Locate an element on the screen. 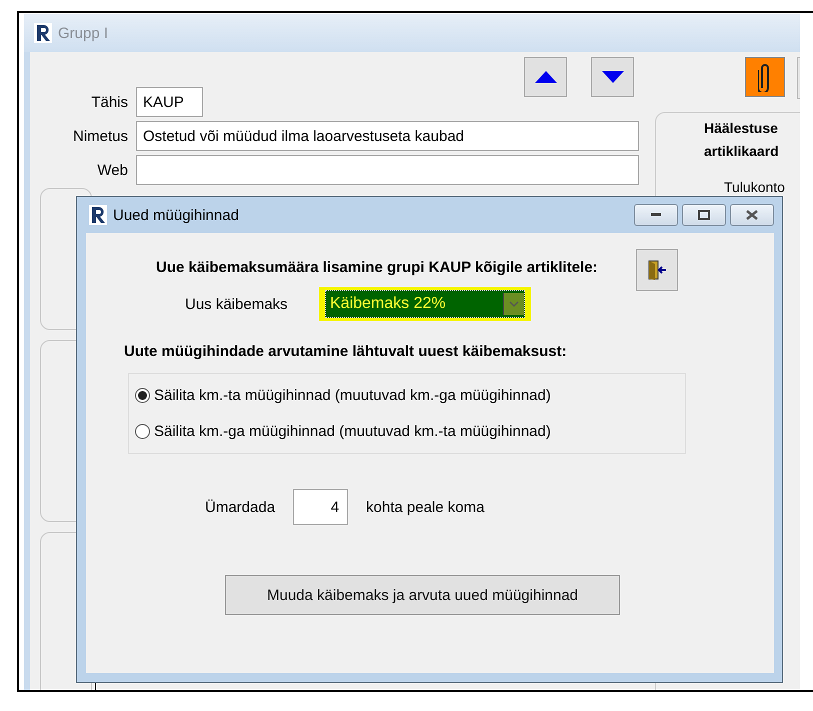 Image resolution: width=813 pixels, height=711 pixels. field-label: Uus käibemaks is located at coordinates (237, 304).